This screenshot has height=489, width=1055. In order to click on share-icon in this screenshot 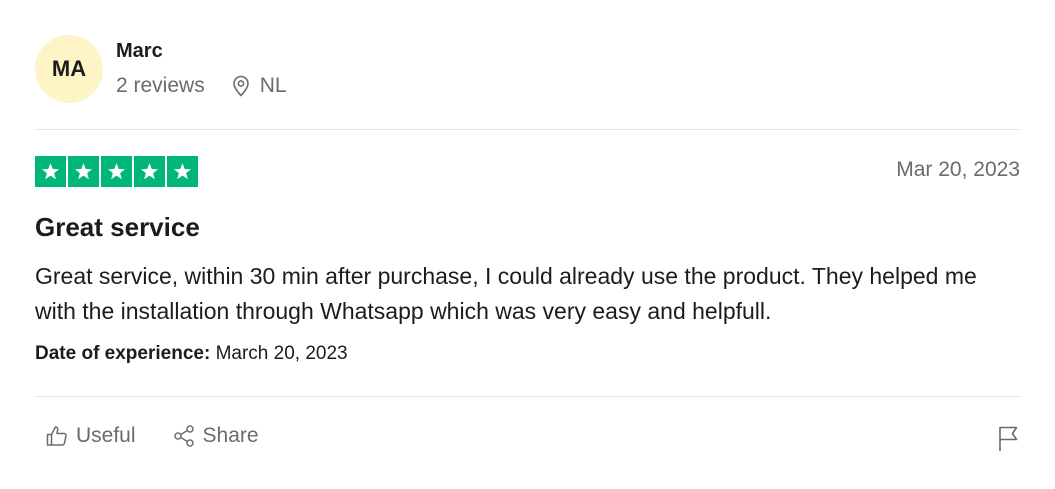, I will do `click(183, 436)`.